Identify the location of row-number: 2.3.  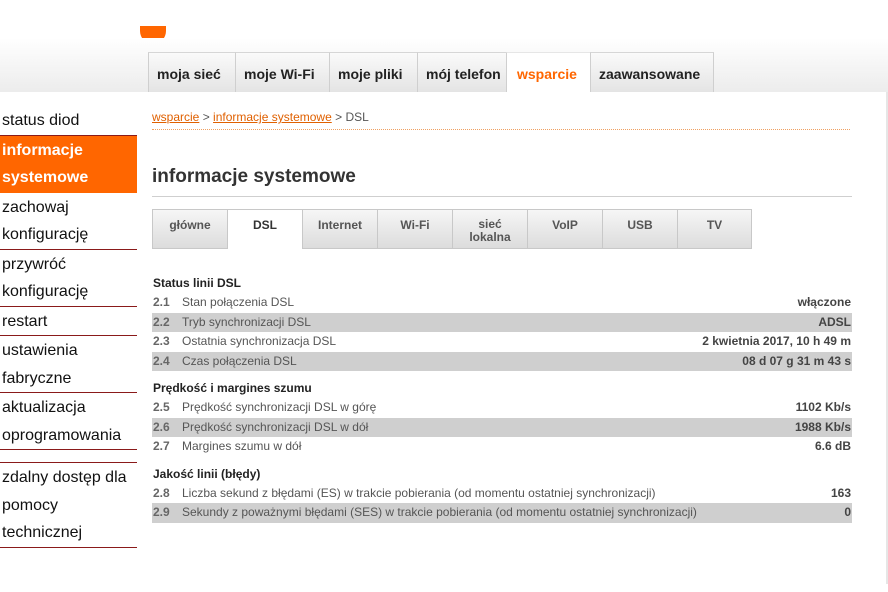
(161, 341).